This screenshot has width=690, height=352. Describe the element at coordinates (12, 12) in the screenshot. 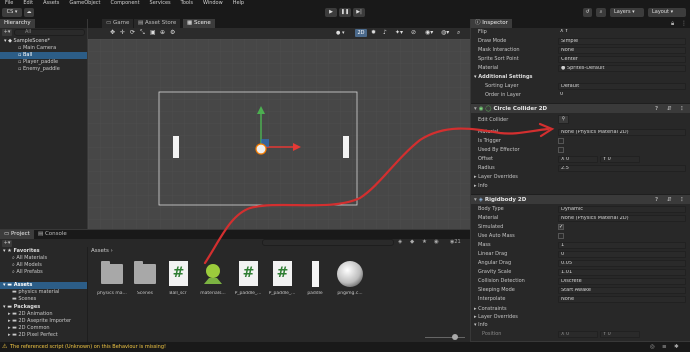

I see `account-button: CS ▾` at that location.